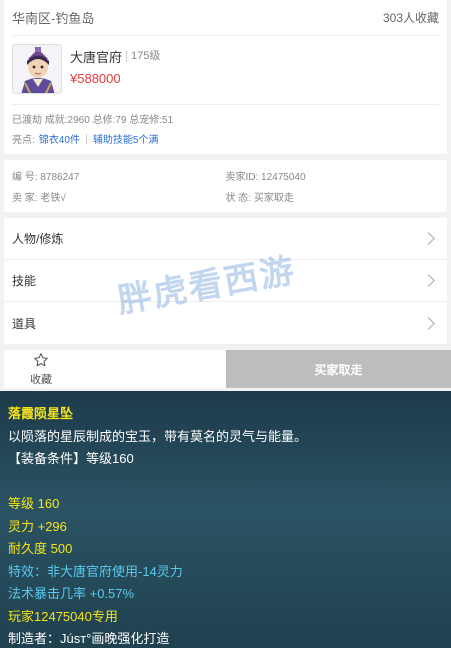 This screenshot has height=648, width=451. What do you see at coordinates (24, 323) in the screenshot?
I see `nav-item-label: 道具` at bounding box center [24, 323].